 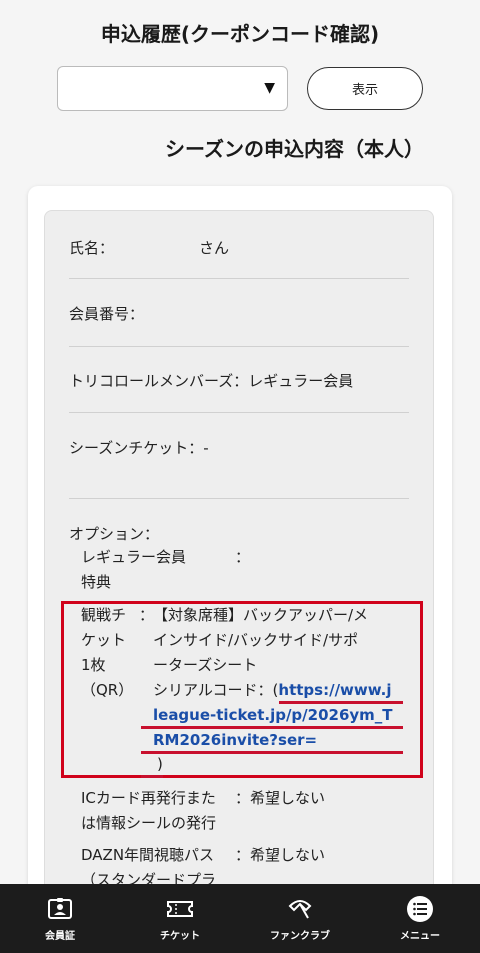 I want to click on serial-link-part-1: https://www.j, so click(x=334, y=690).